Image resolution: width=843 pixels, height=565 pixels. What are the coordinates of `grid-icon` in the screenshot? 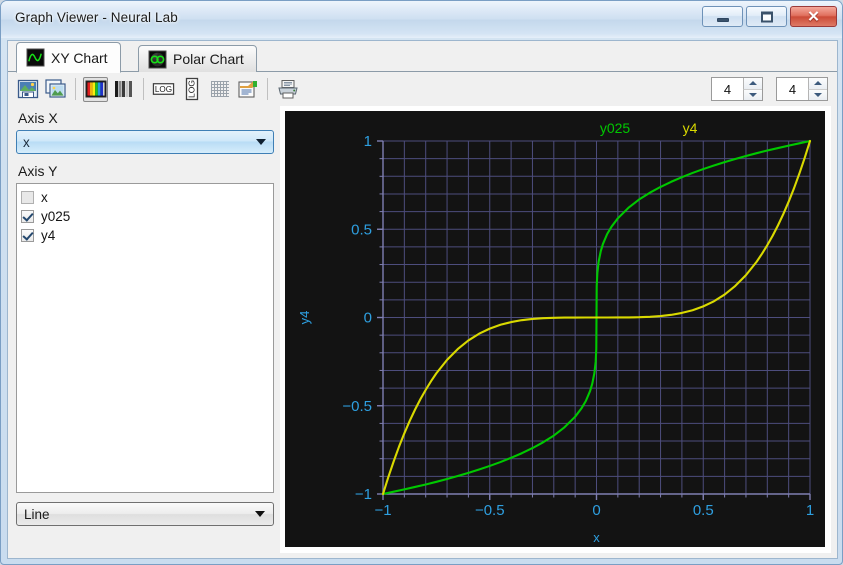 It's located at (219, 89).